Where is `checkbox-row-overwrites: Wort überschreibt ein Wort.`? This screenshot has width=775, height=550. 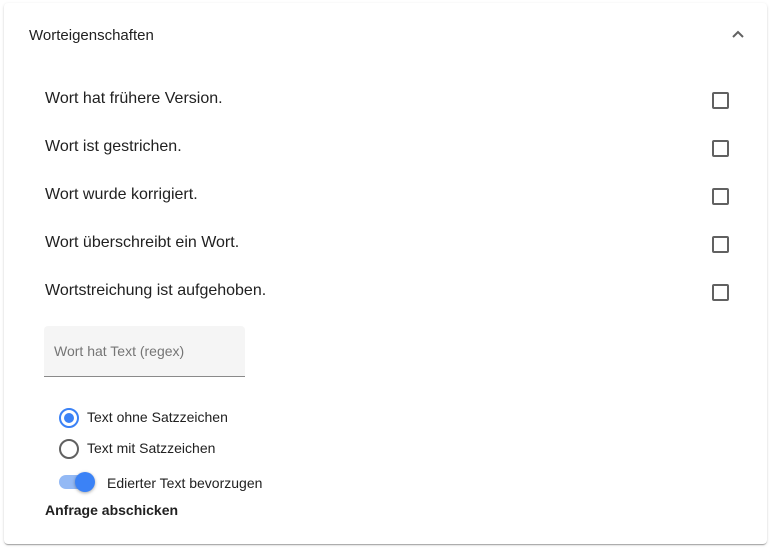 checkbox-row-overwrites: Wort überschreibt ein Wort. is located at coordinates (390, 244).